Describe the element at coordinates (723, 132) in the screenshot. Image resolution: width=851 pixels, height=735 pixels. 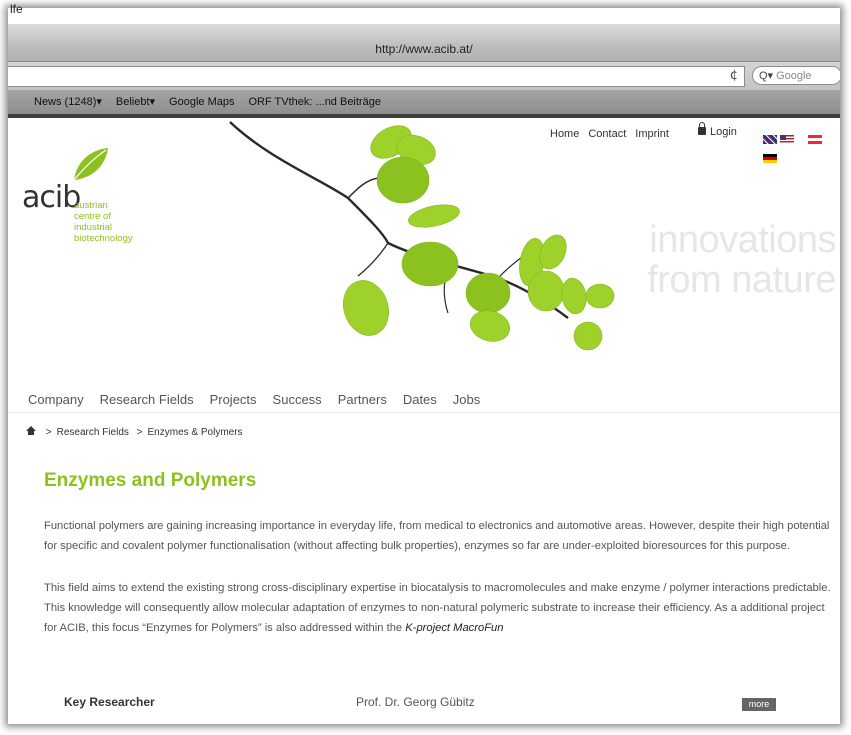
I see `login-label: Login` at that location.